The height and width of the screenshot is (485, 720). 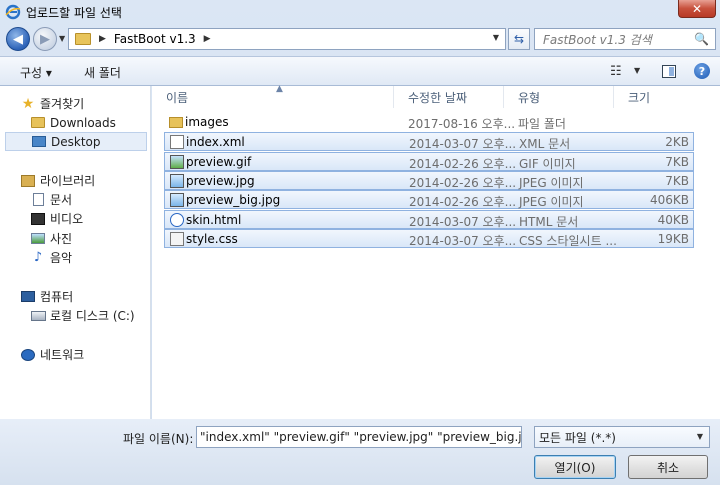 What do you see at coordinates (668, 467) in the screenshot?
I see `cancel-button: 취소` at bounding box center [668, 467].